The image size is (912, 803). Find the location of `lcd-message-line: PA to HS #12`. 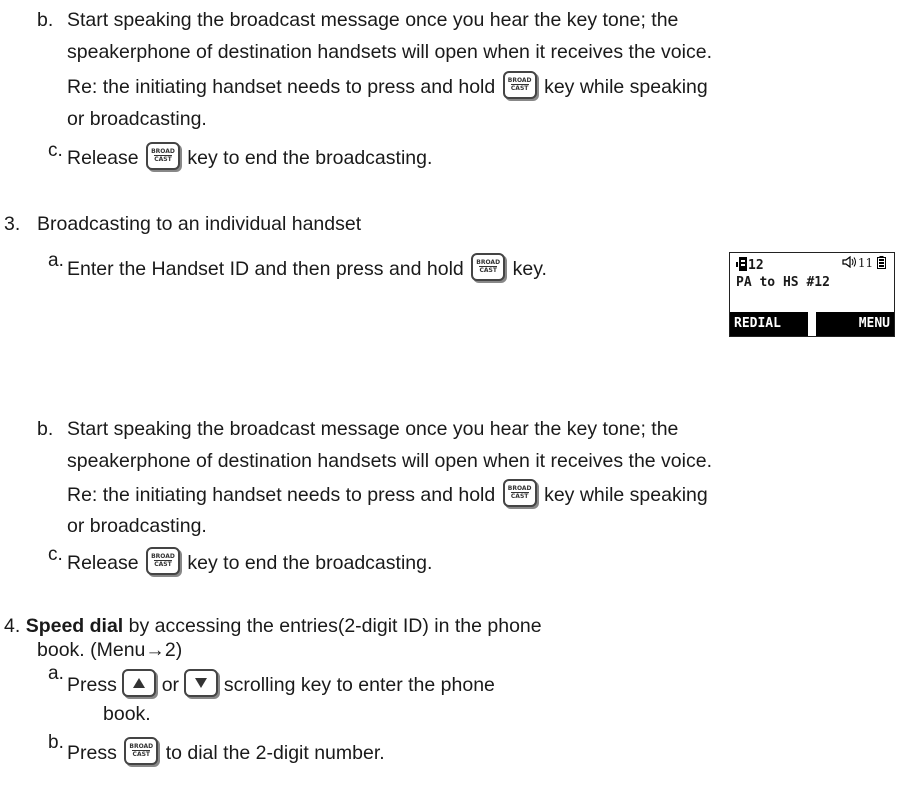

lcd-message-line: PA to HS #12 is located at coordinates (783, 282).